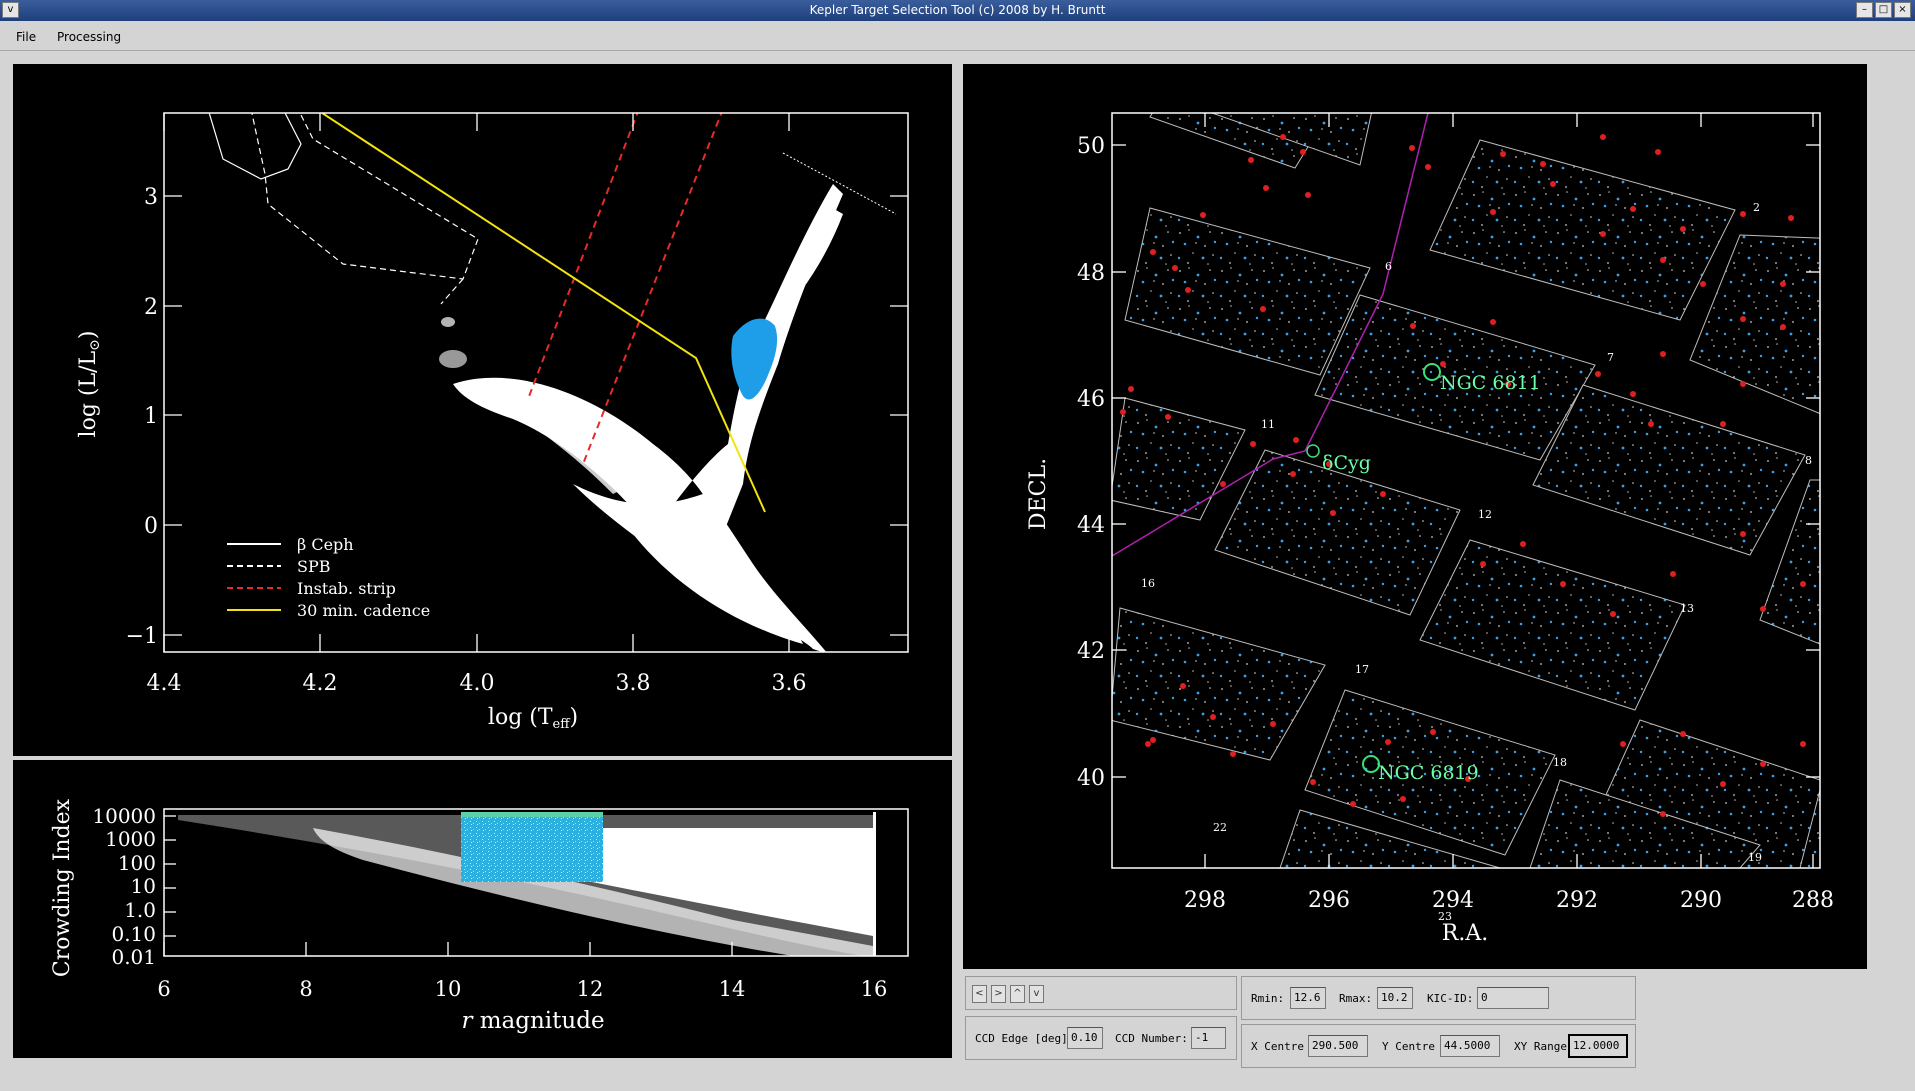 This screenshot has height=1091, width=1915. I want to click on sky-ytick: 50, so click(1091, 146).